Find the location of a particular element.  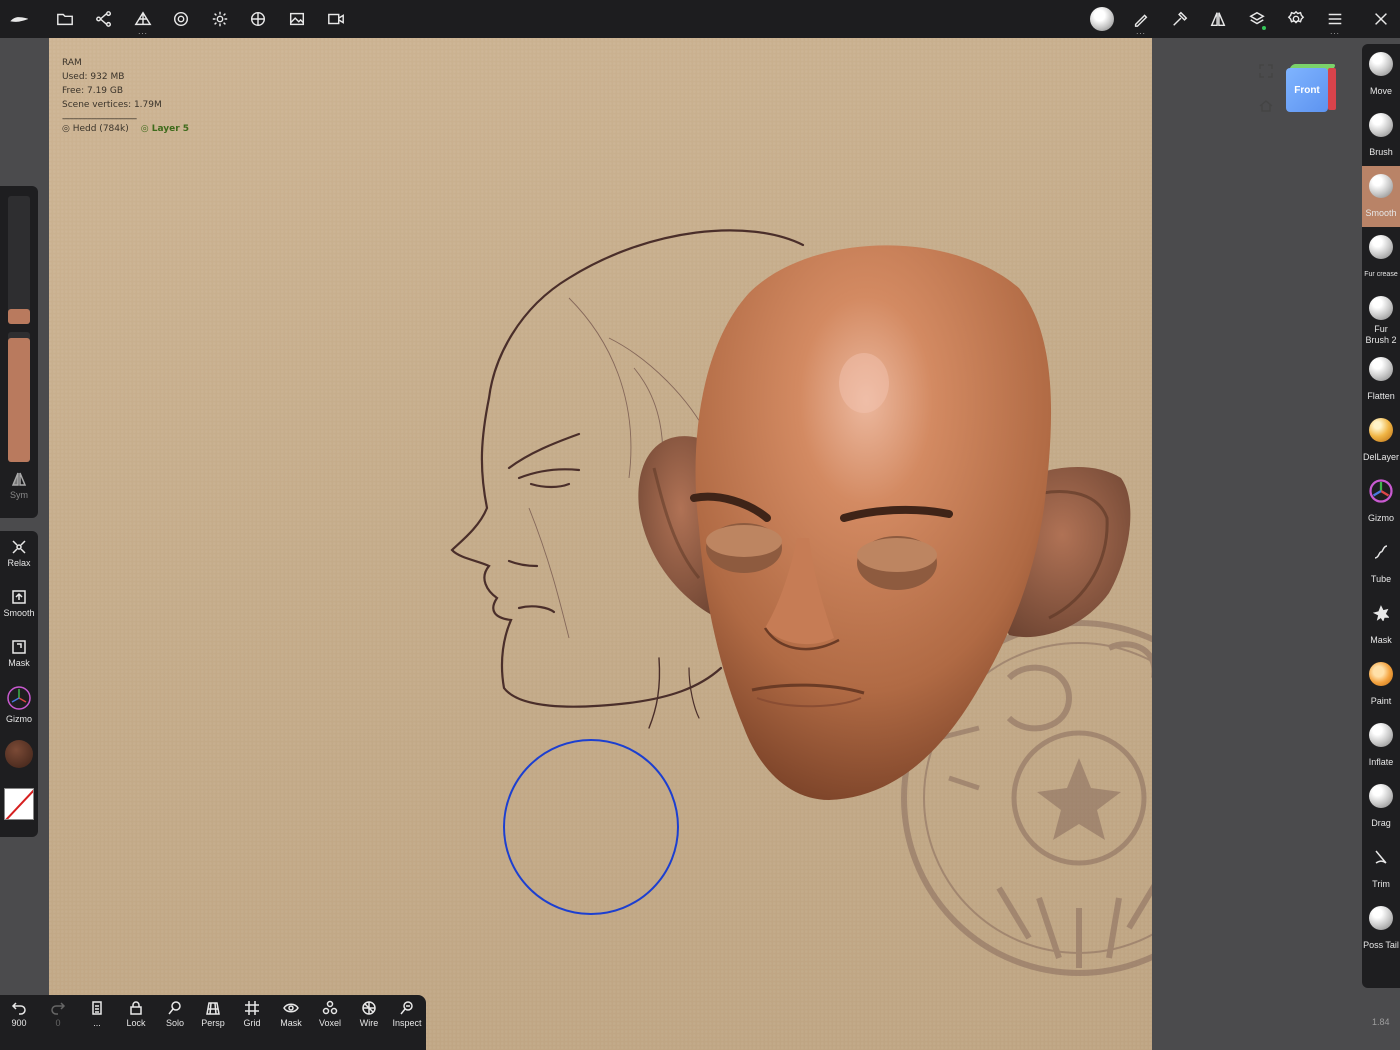

sym-toggle: Sym is located at coordinates (19, 485).